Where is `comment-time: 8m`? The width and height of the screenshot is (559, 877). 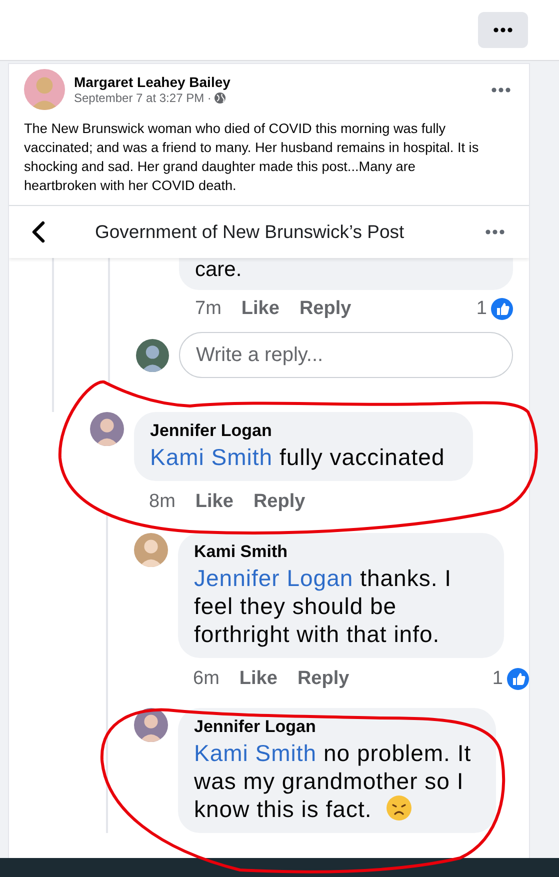 comment-time: 8m is located at coordinates (162, 502).